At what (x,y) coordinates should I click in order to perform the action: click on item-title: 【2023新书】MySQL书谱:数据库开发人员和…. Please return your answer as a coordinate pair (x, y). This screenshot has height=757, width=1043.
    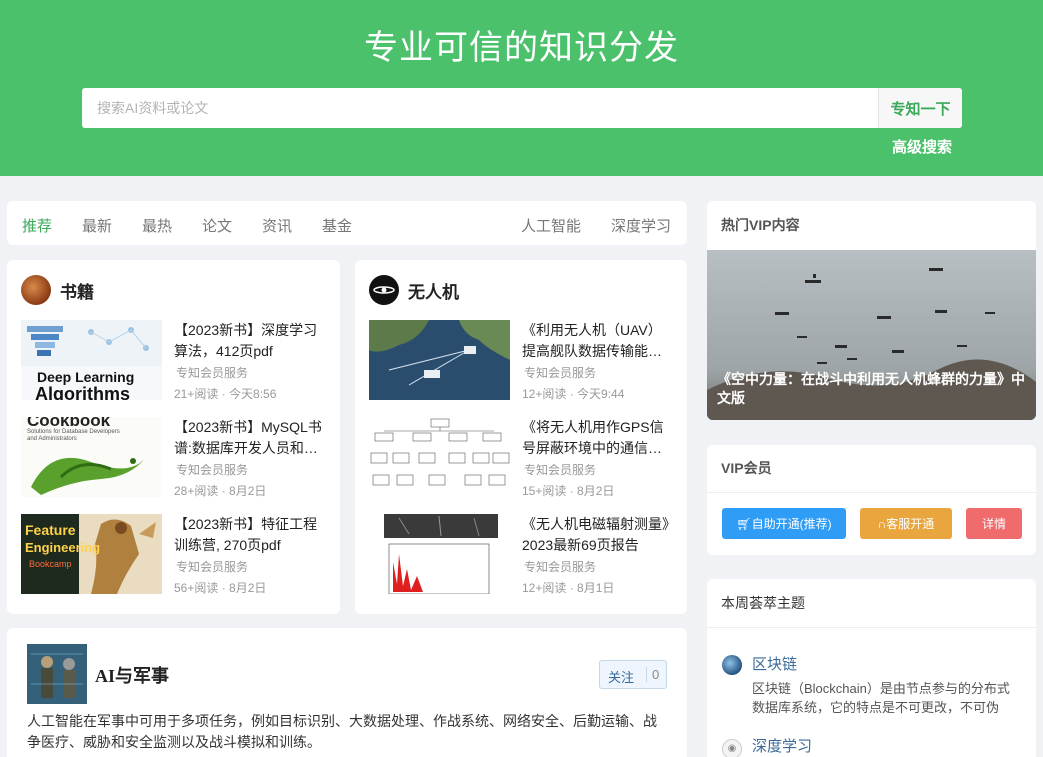
    Looking at the image, I should click on (250, 438).